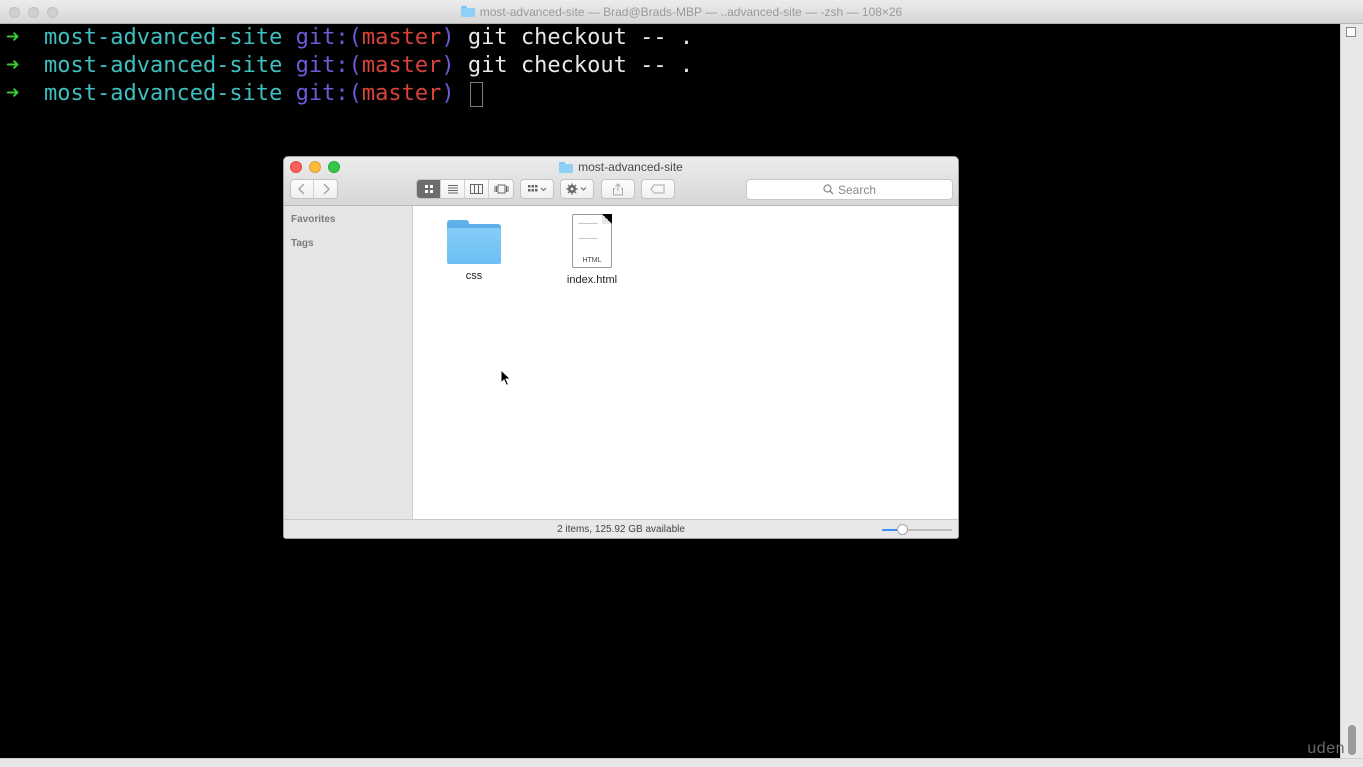 This screenshot has height=767, width=1363. I want to click on file-item-index-html: HTML index.html, so click(592, 250).